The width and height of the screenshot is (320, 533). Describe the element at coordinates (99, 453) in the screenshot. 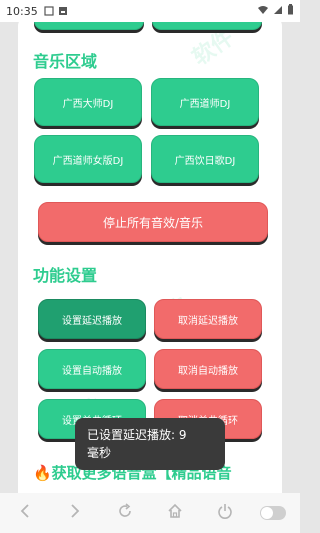

I see `toast-line-2: 毫秒` at that location.